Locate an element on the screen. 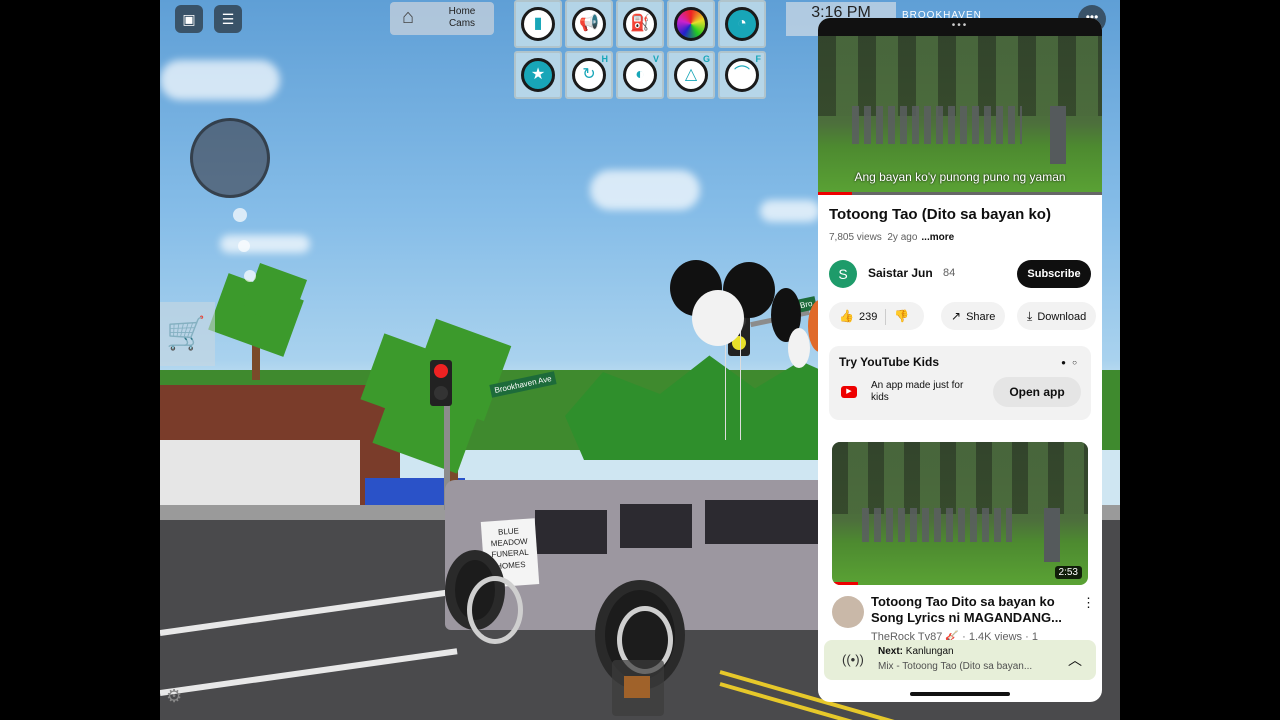  like-dislike-pill: 👍 239 👎 is located at coordinates (877, 316).